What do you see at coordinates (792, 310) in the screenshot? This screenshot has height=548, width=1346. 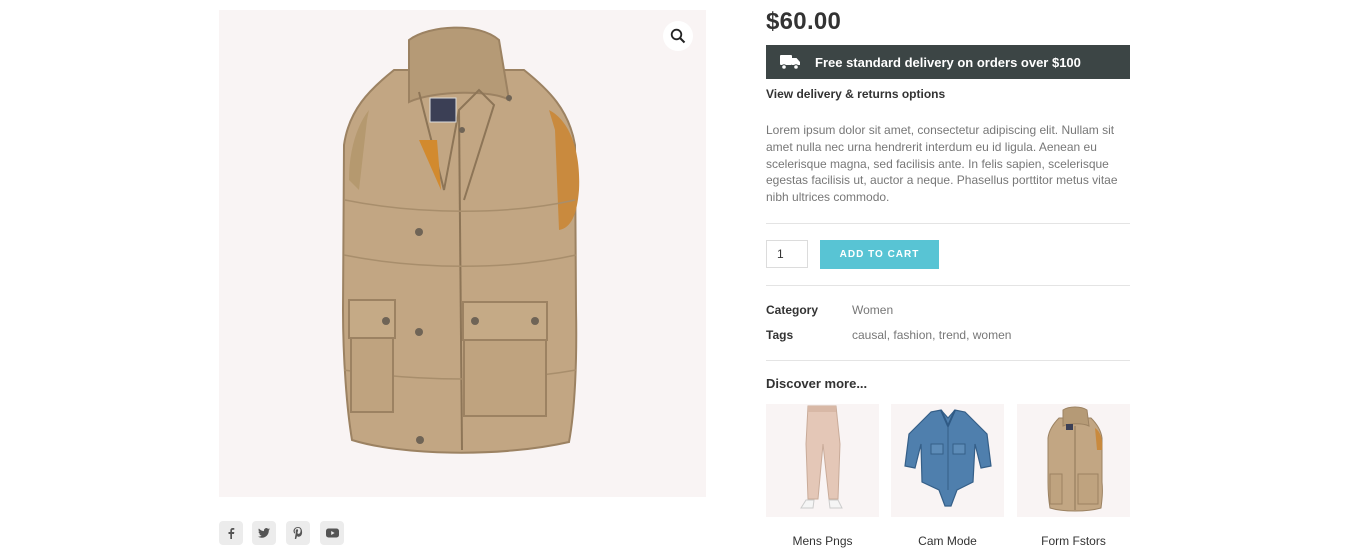 I see `category-label: Category` at bounding box center [792, 310].